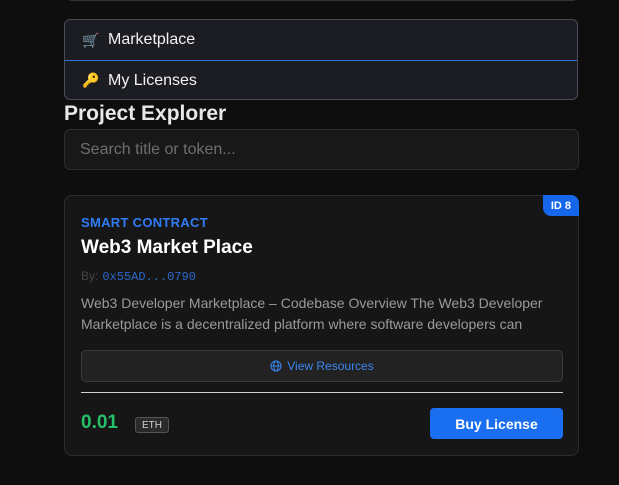 This screenshot has height=485, width=619. I want to click on main-nav: 🛒 Marketplace 🔑 My Licenses, so click(321, 59).